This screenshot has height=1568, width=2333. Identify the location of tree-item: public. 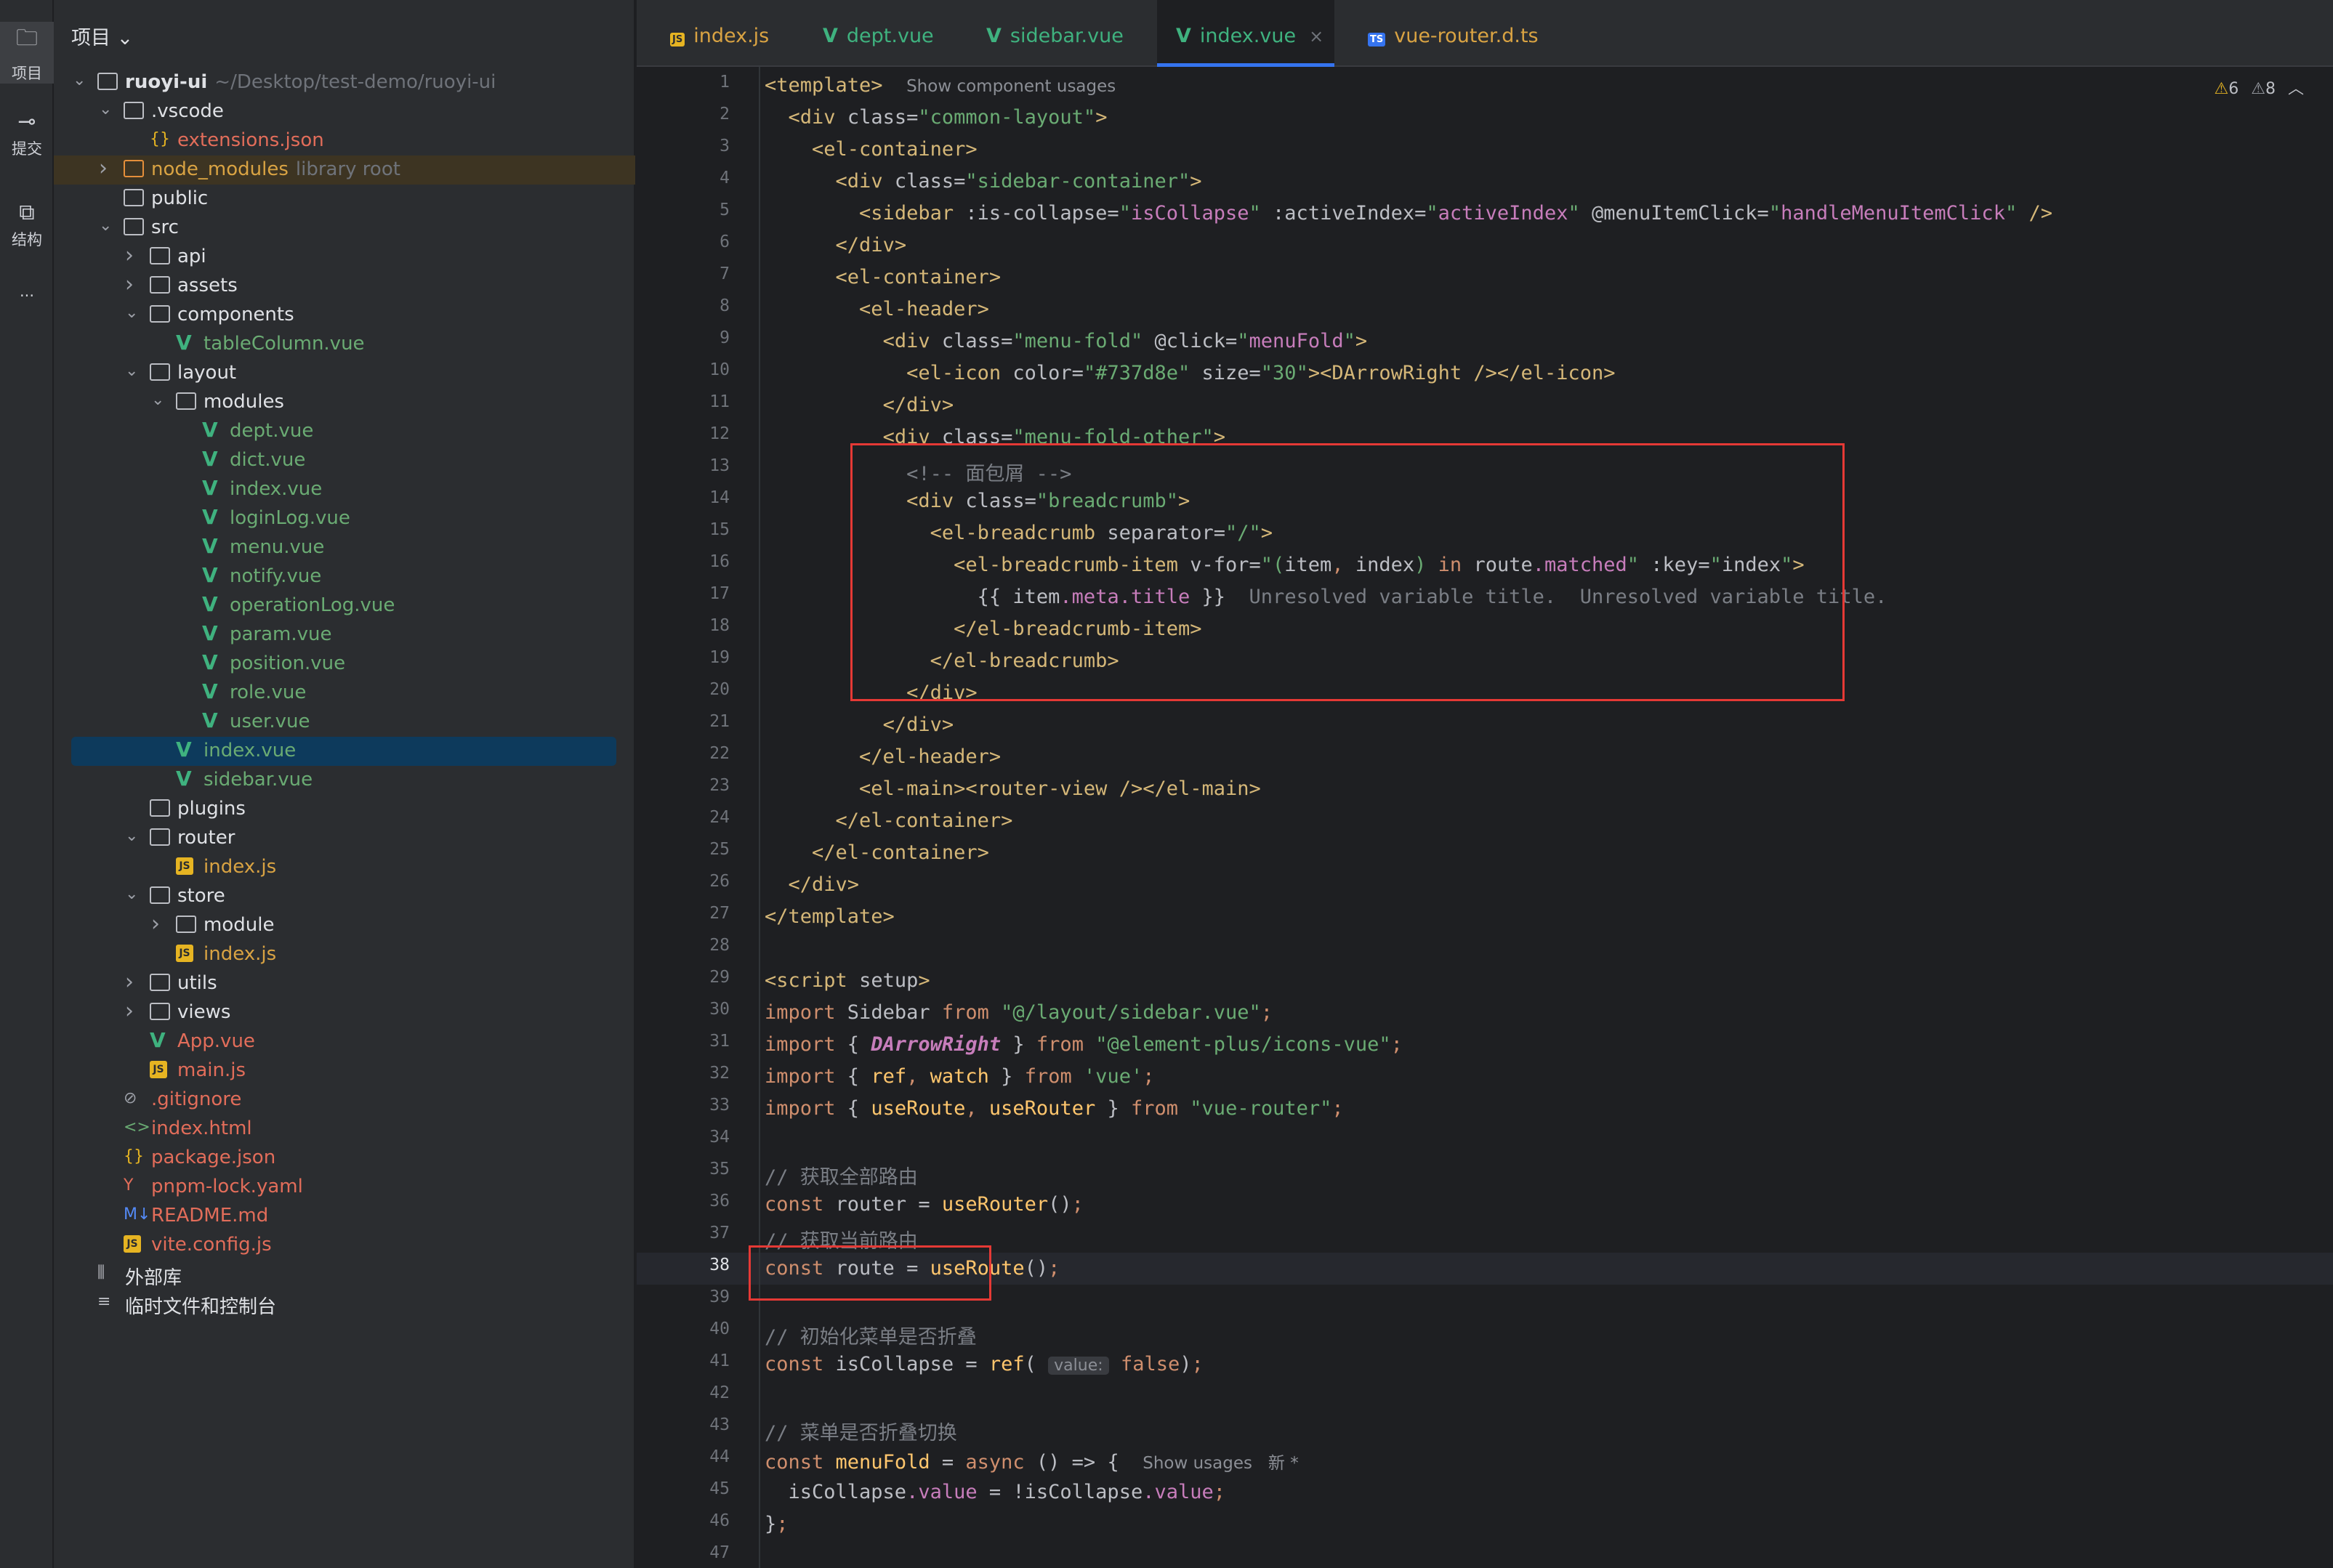
(344, 199).